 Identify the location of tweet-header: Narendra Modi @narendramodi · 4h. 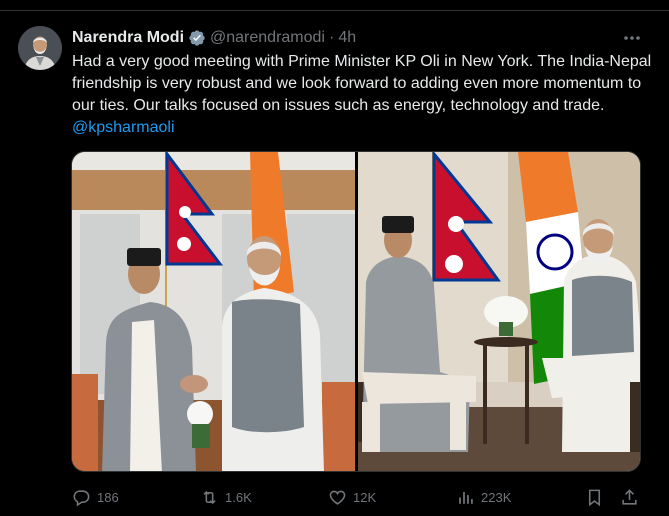
(214, 38).